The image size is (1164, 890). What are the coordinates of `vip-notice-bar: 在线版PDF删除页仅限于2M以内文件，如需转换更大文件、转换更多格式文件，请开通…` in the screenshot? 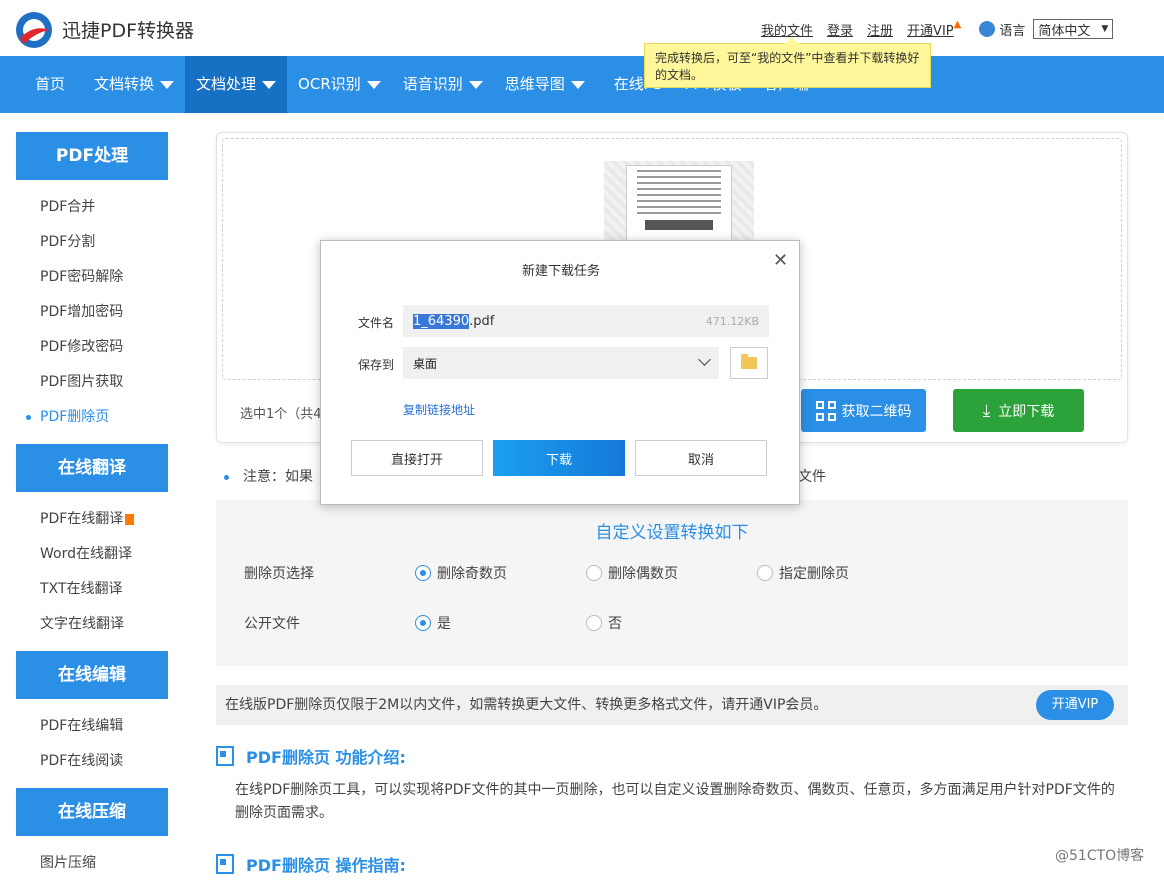 It's located at (672, 705).